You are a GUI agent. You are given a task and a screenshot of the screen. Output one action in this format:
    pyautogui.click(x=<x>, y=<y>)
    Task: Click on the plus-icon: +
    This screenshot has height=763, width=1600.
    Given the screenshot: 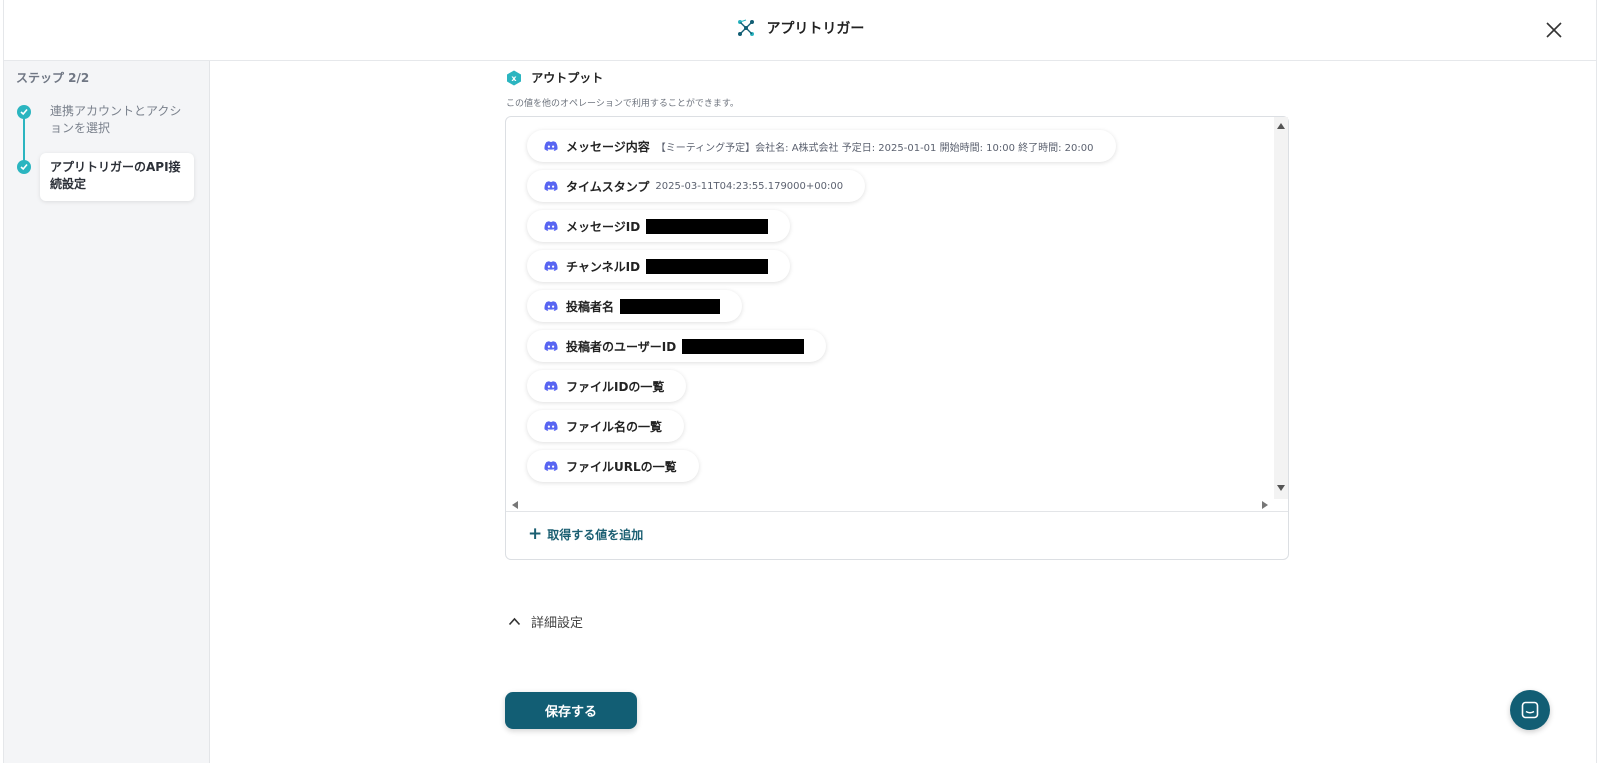 What is the action you would take?
    pyautogui.click(x=535, y=534)
    